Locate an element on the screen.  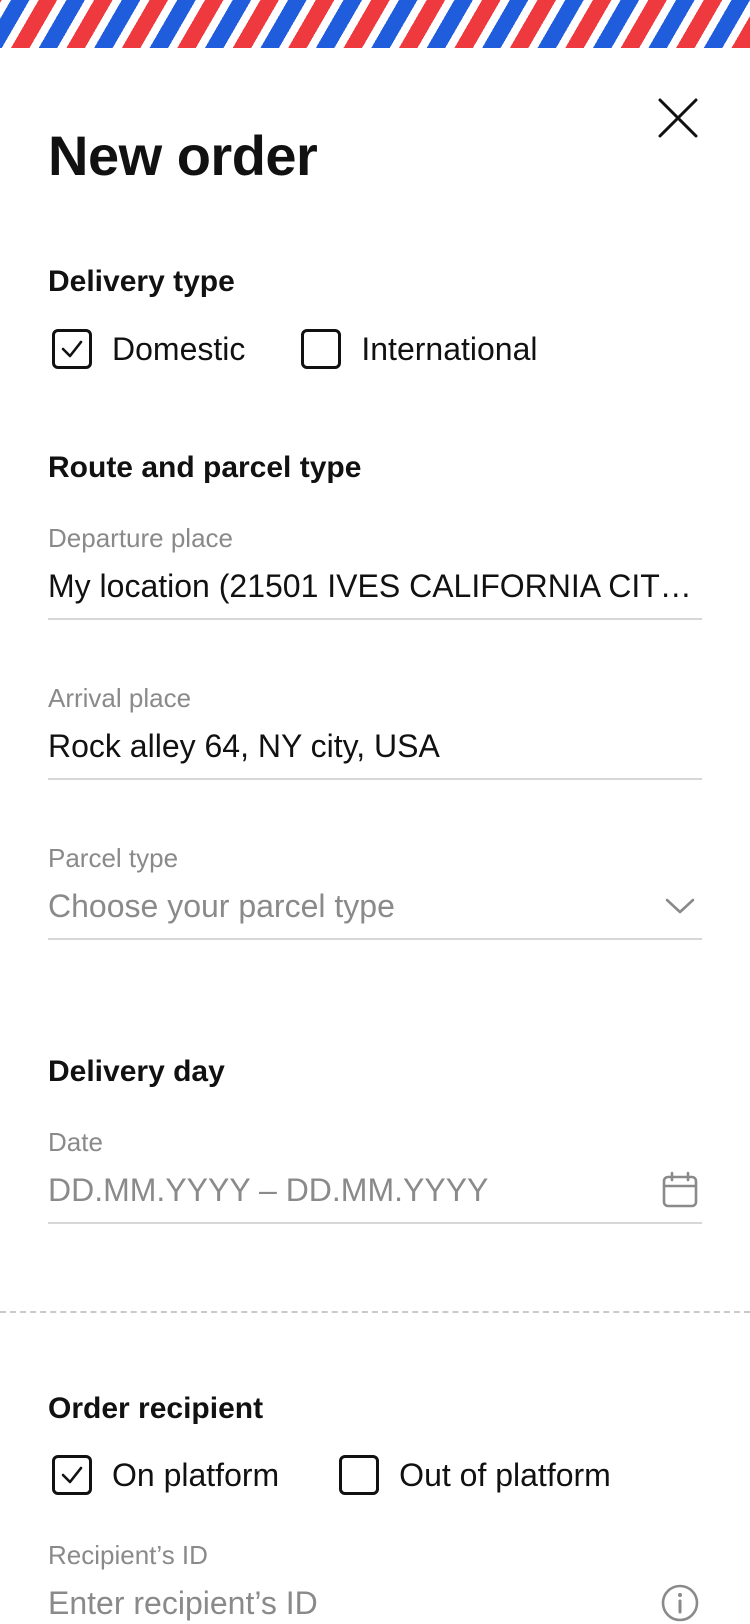
route-heading: Route and parcel type is located at coordinates (205, 467).